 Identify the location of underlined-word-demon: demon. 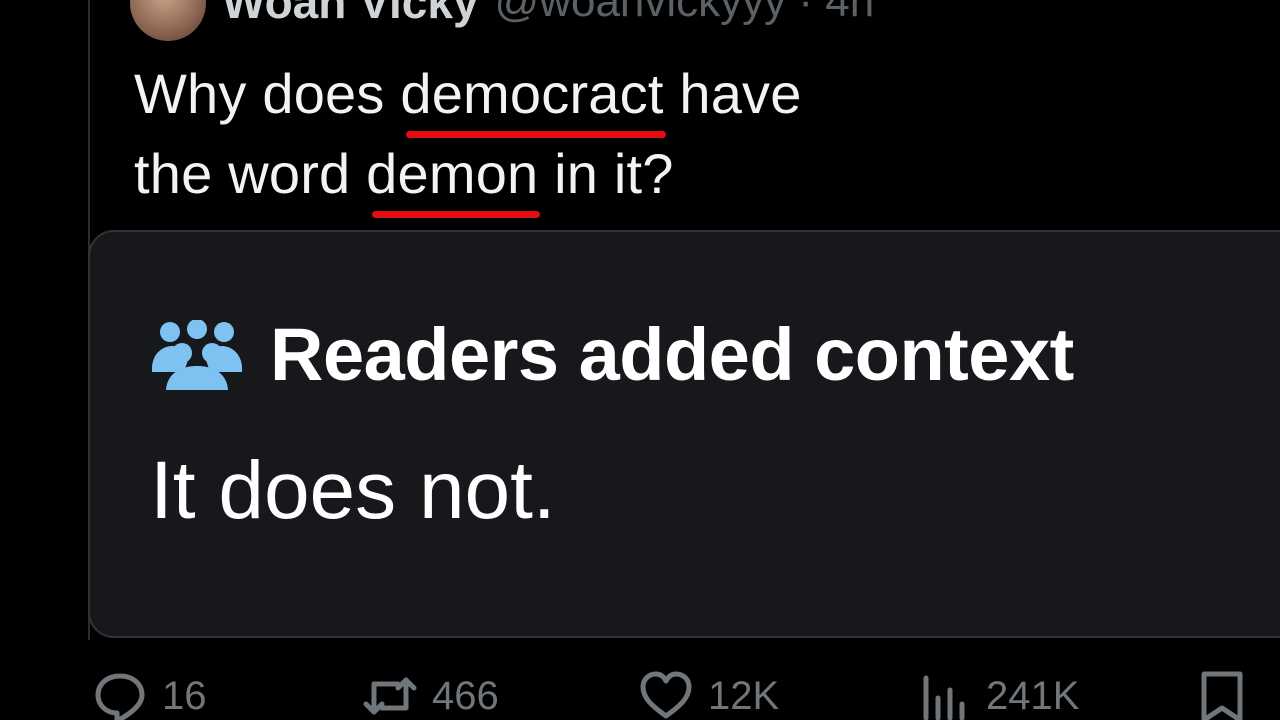
(453, 176).